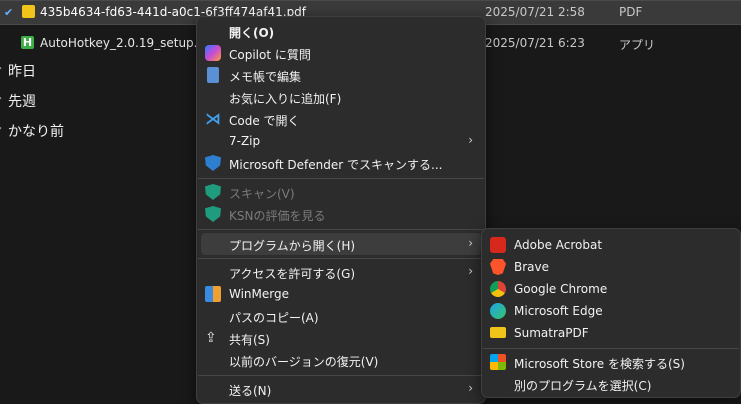  What do you see at coordinates (341, 119) in the screenshot?
I see `menu-item-vscode: ⋊ Code で開く` at bounding box center [341, 119].